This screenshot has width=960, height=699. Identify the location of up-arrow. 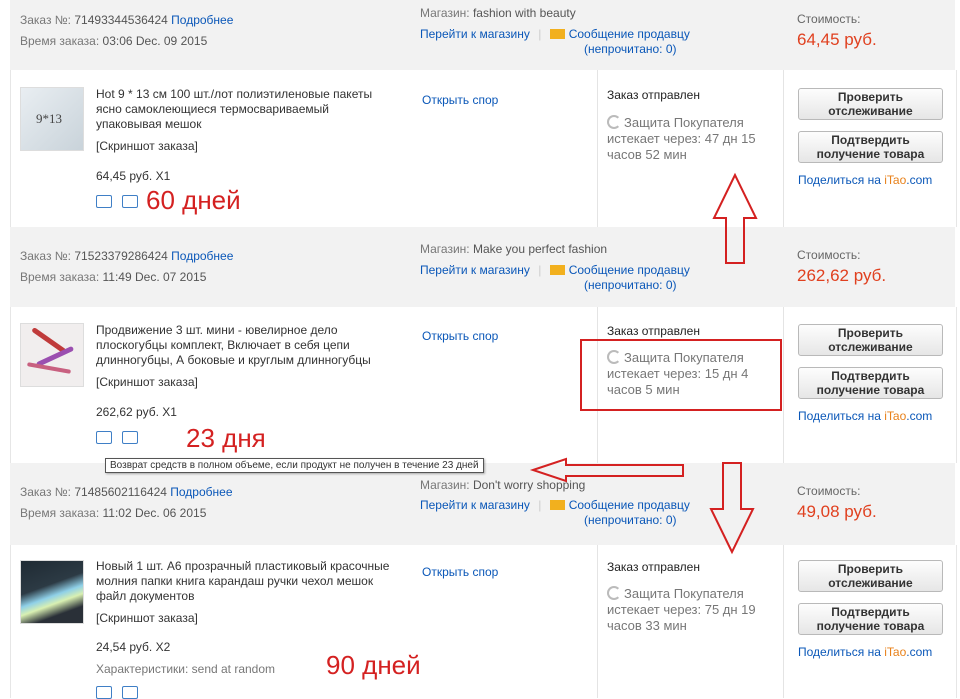
(735, 218).